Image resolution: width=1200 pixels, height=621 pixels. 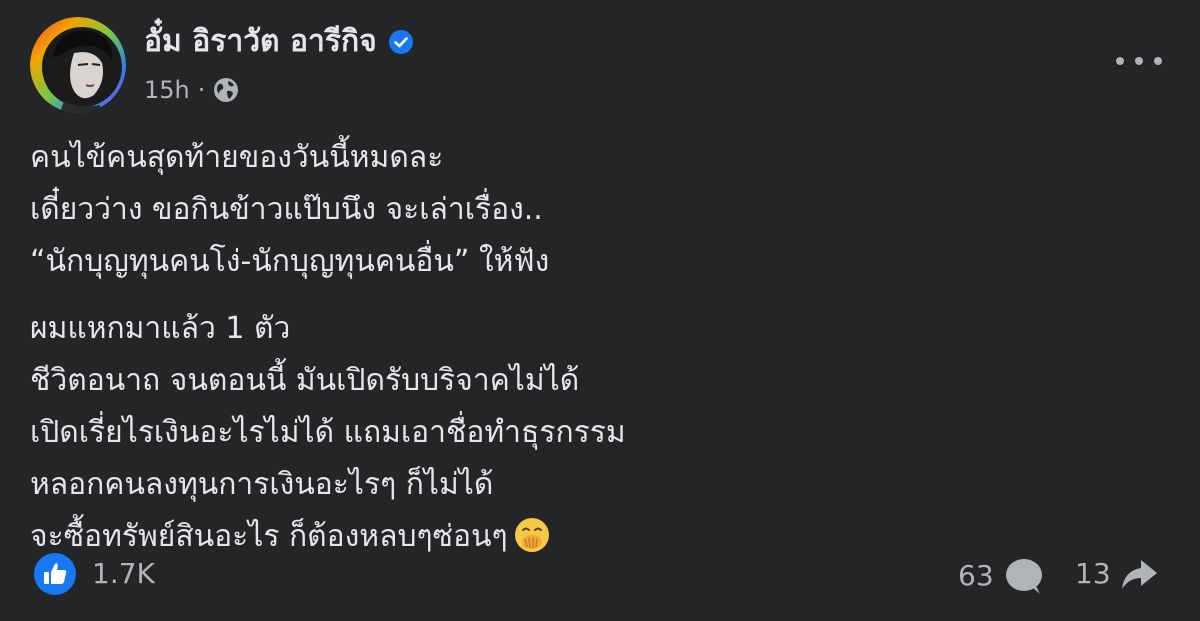 I want to click on comment-count: 63, so click(x=976, y=576).